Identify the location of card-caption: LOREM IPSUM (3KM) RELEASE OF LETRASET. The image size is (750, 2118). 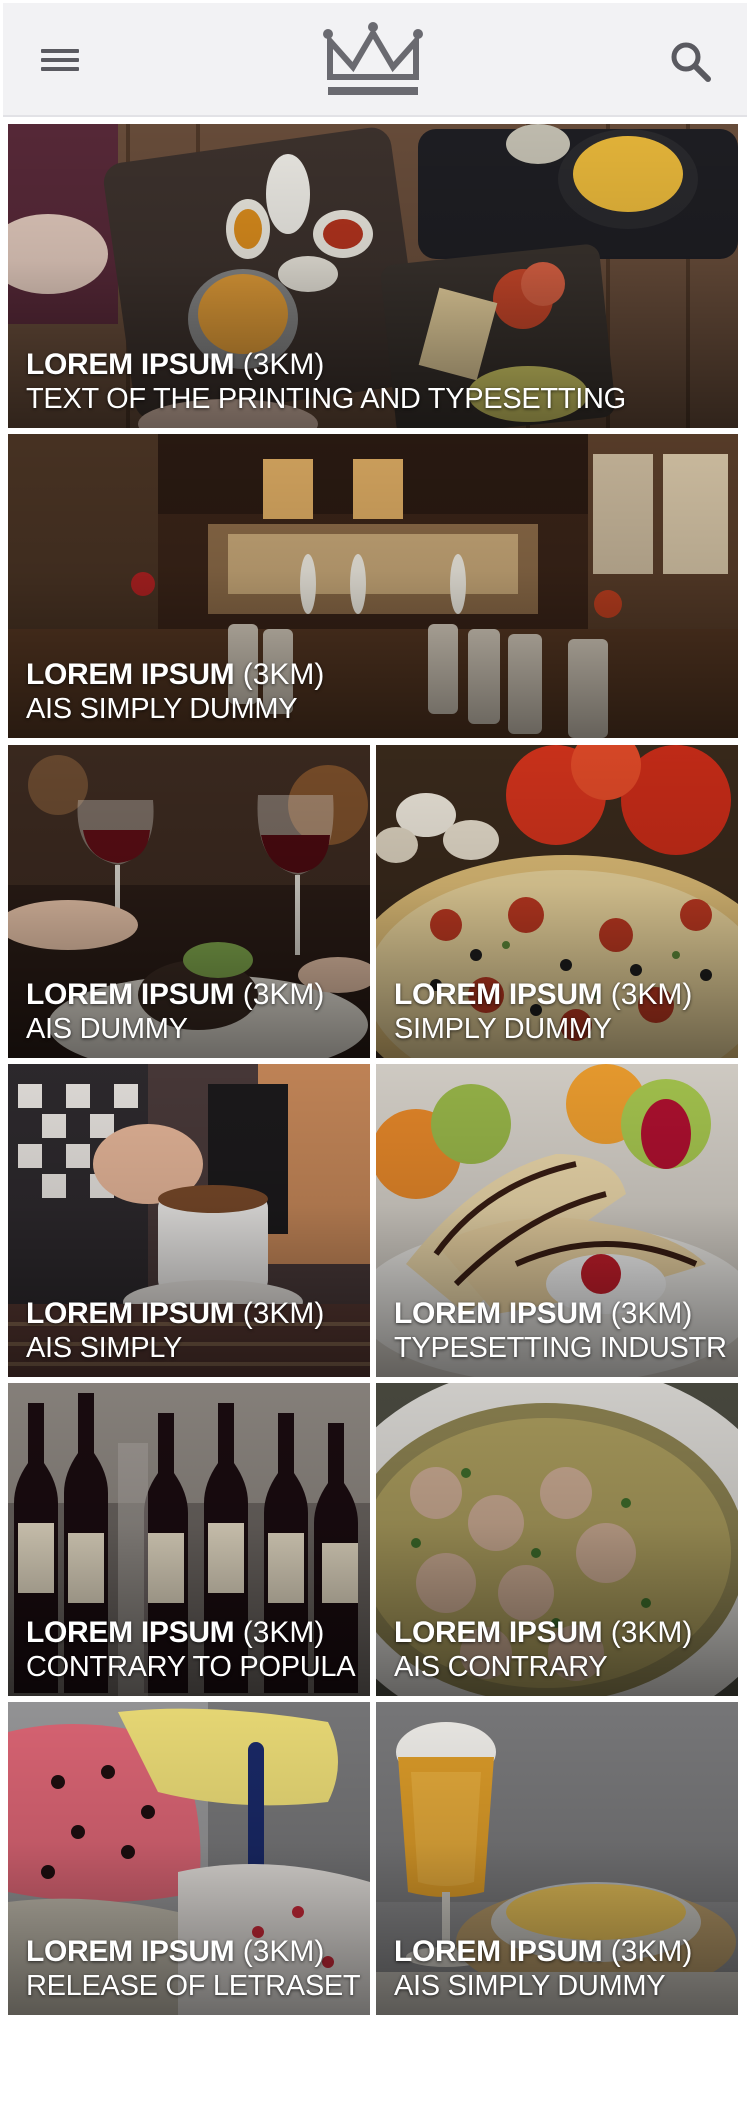
(193, 1969).